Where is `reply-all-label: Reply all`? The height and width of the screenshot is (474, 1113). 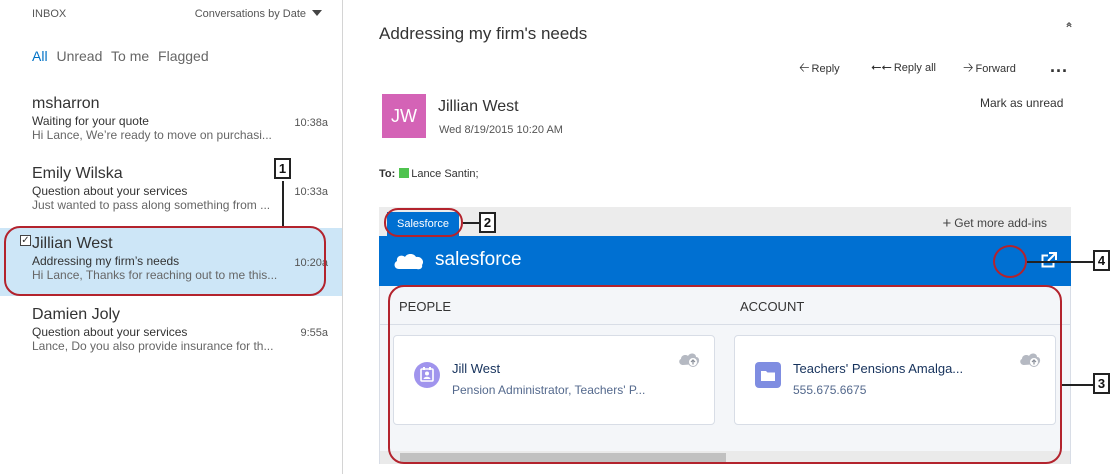 reply-all-label: Reply all is located at coordinates (914, 68).